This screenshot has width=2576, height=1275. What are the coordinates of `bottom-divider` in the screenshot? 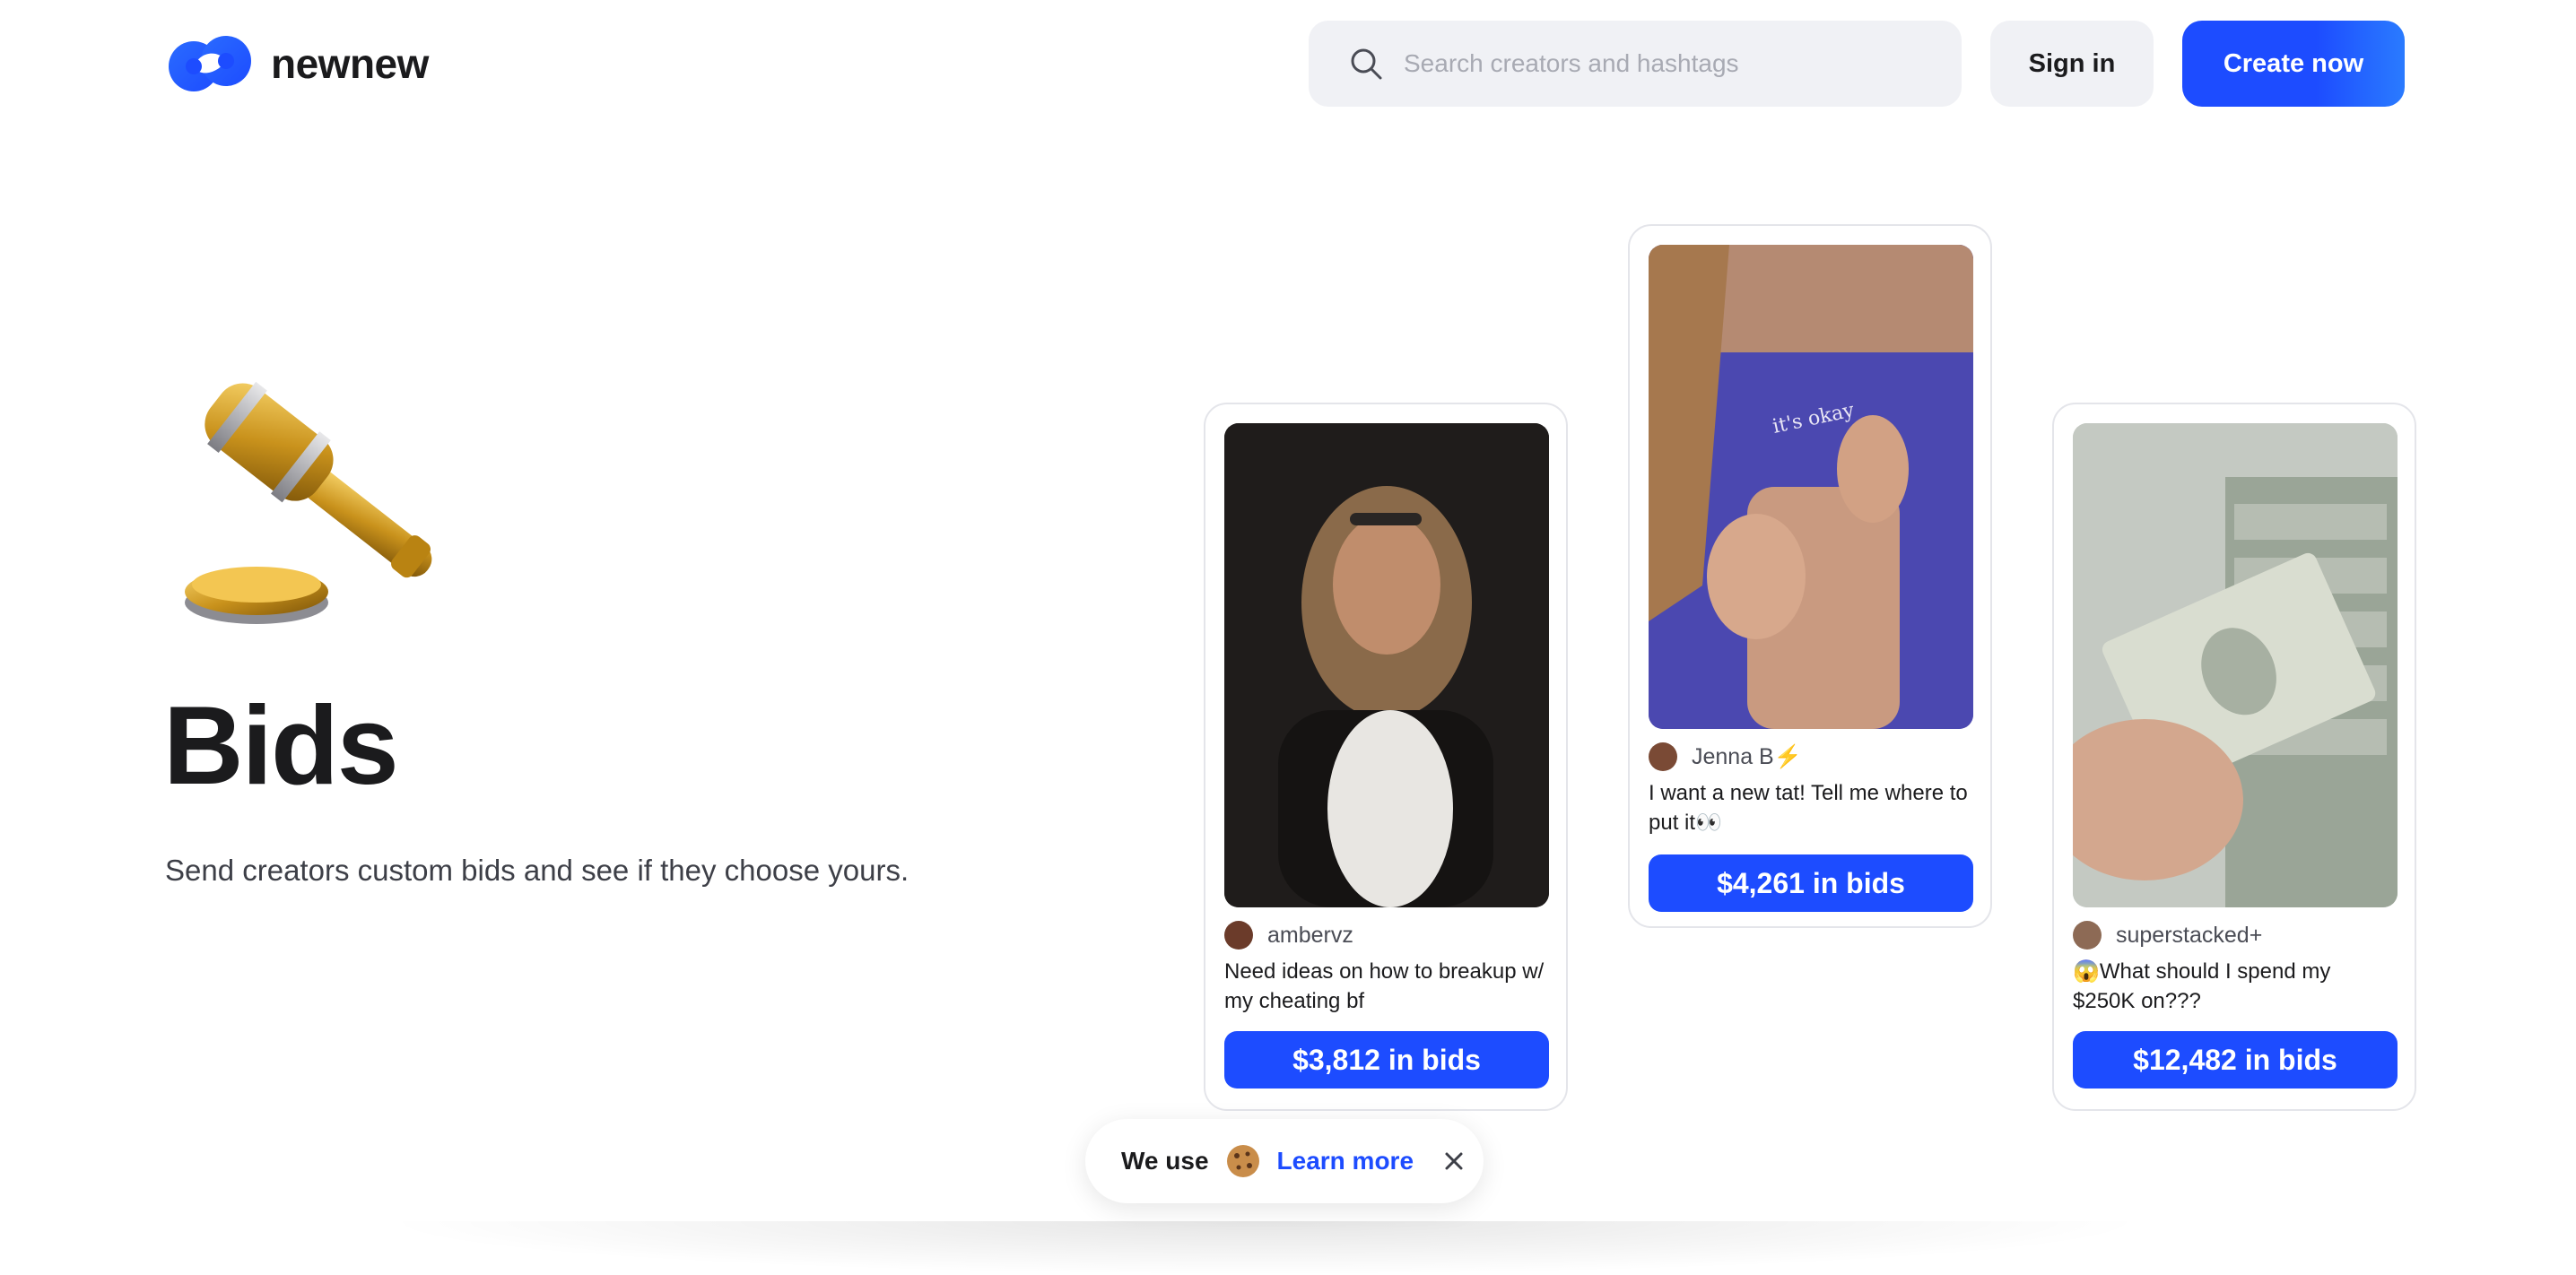 It's located at (1265, 1248).